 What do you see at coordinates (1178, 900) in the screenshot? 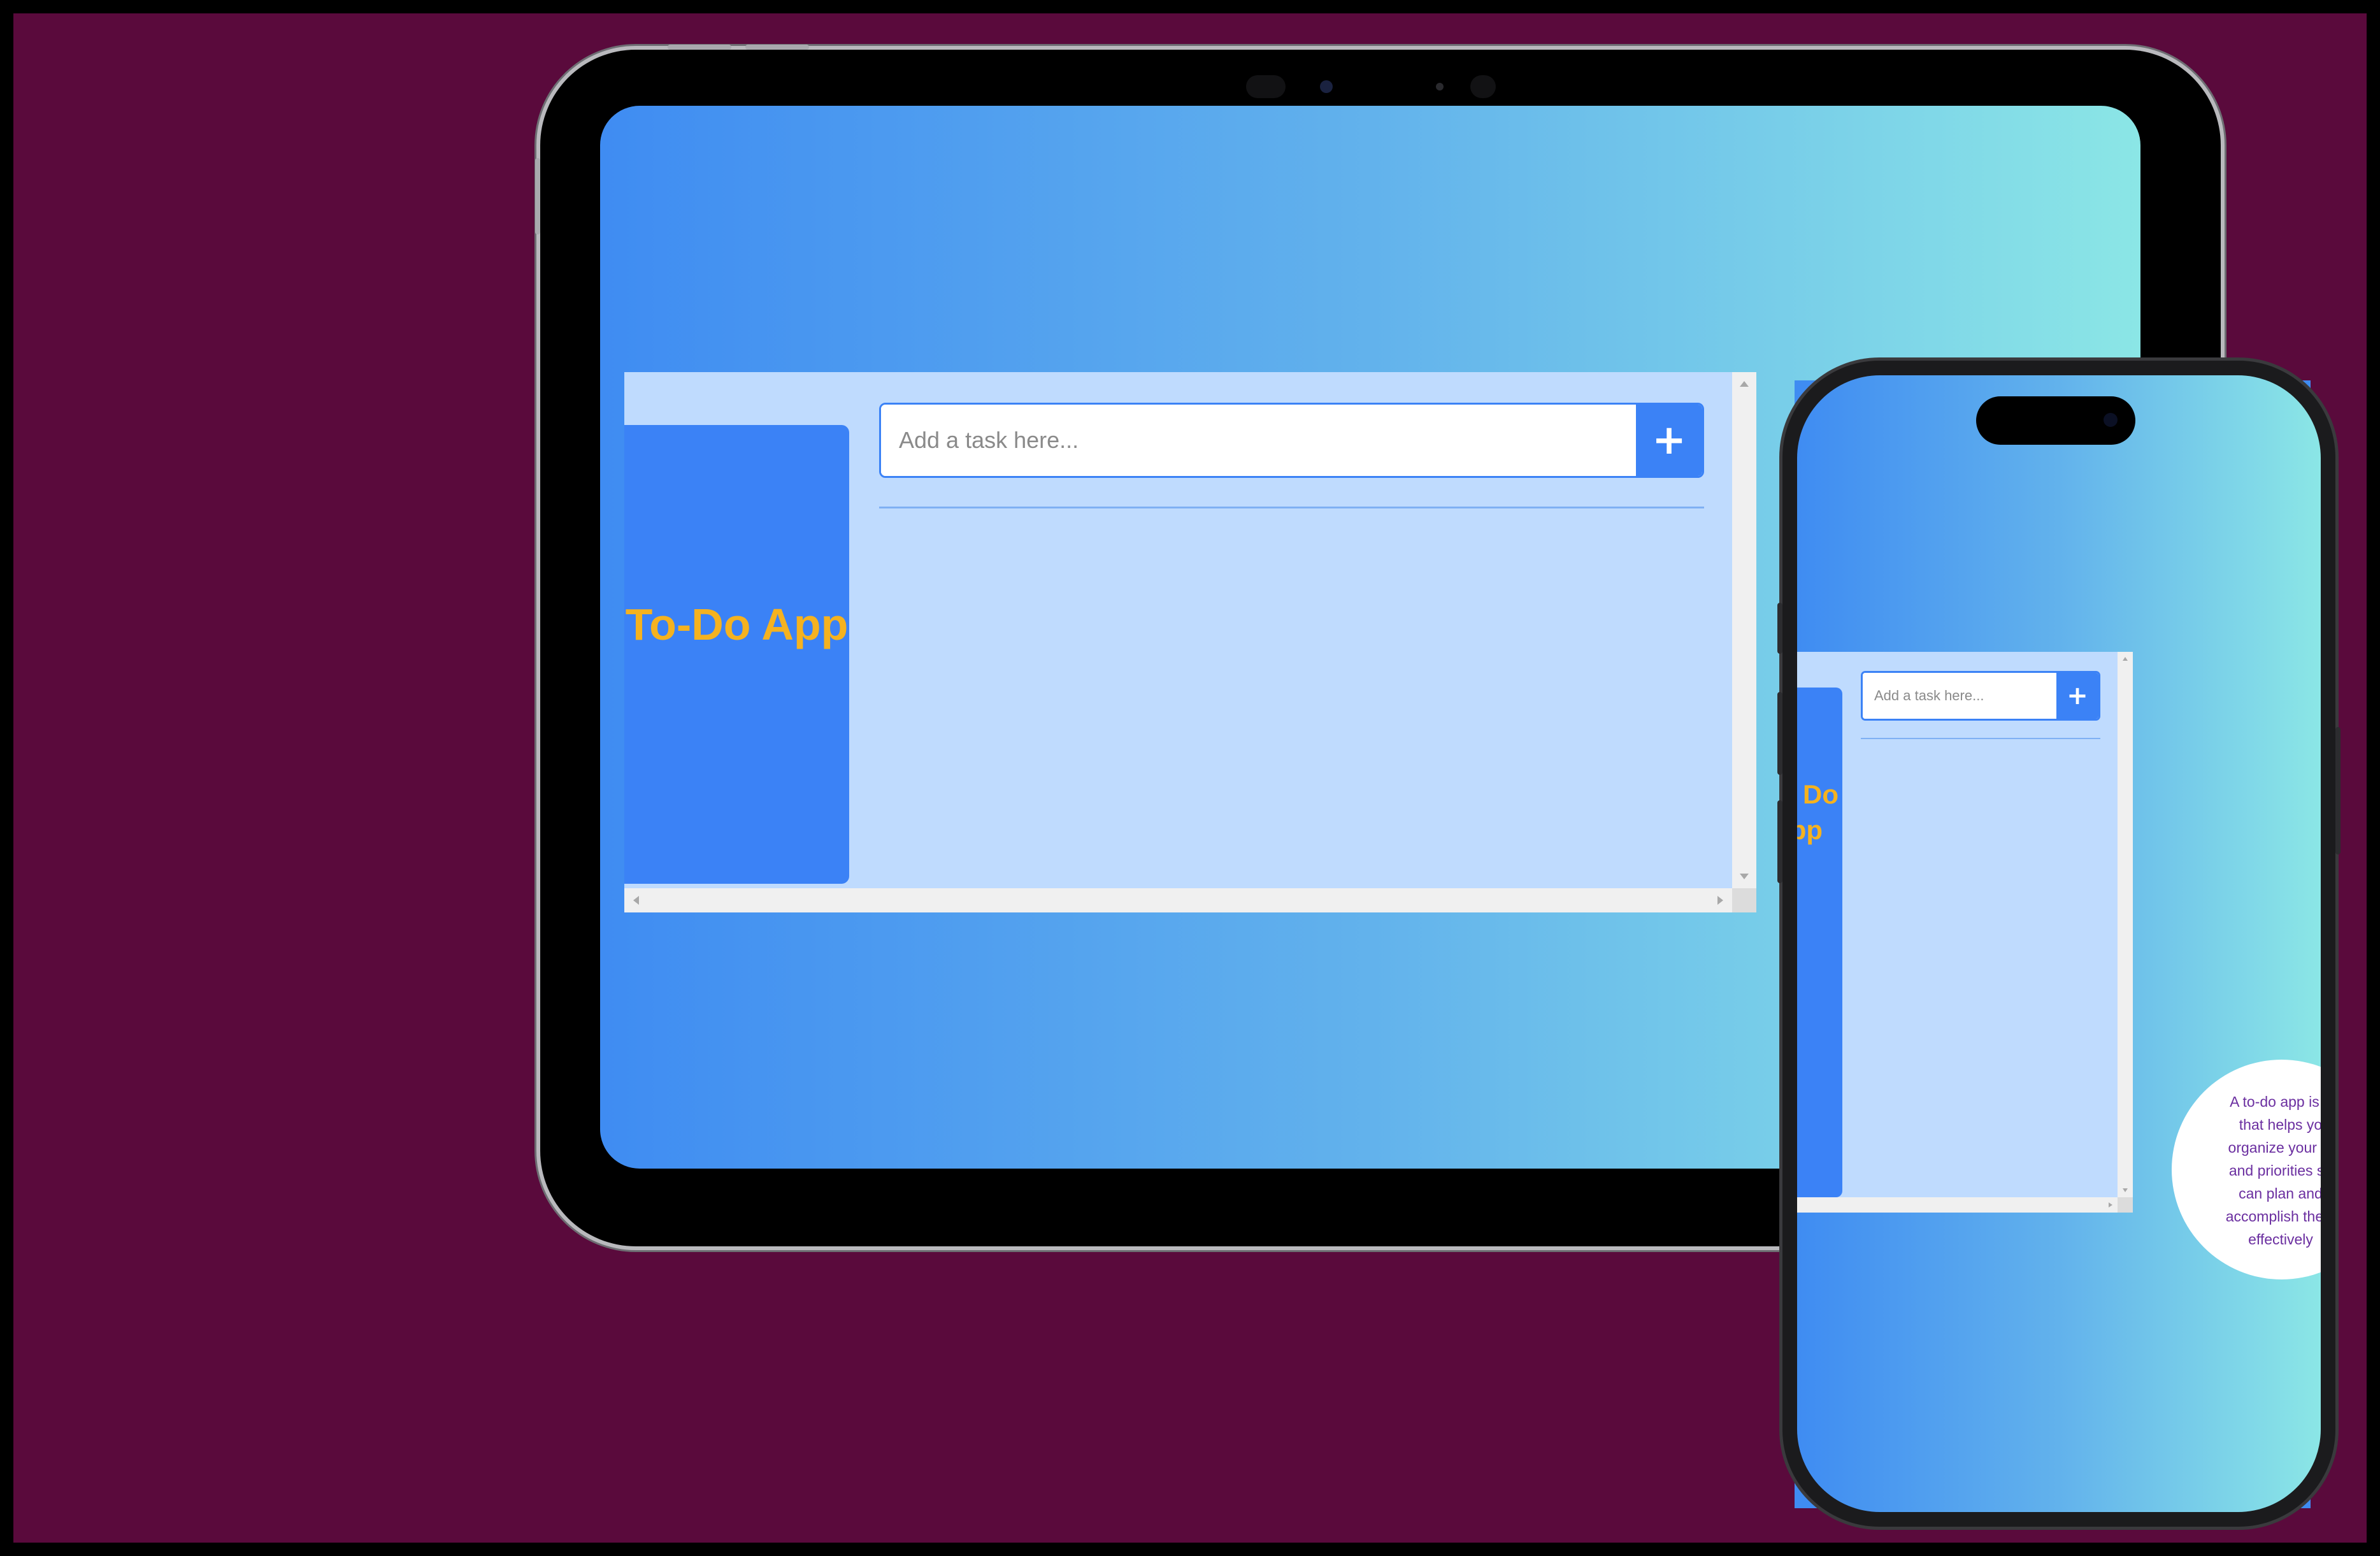
I see `horizontal-scrollbar` at bounding box center [1178, 900].